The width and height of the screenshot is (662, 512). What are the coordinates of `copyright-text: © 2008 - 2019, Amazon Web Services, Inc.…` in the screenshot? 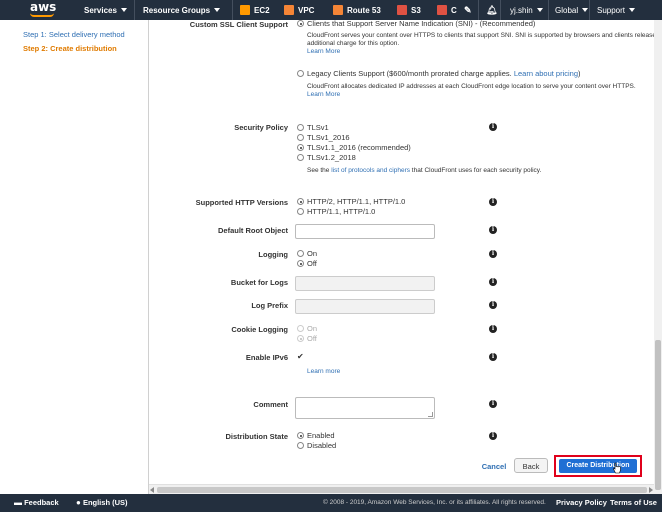 It's located at (434, 502).